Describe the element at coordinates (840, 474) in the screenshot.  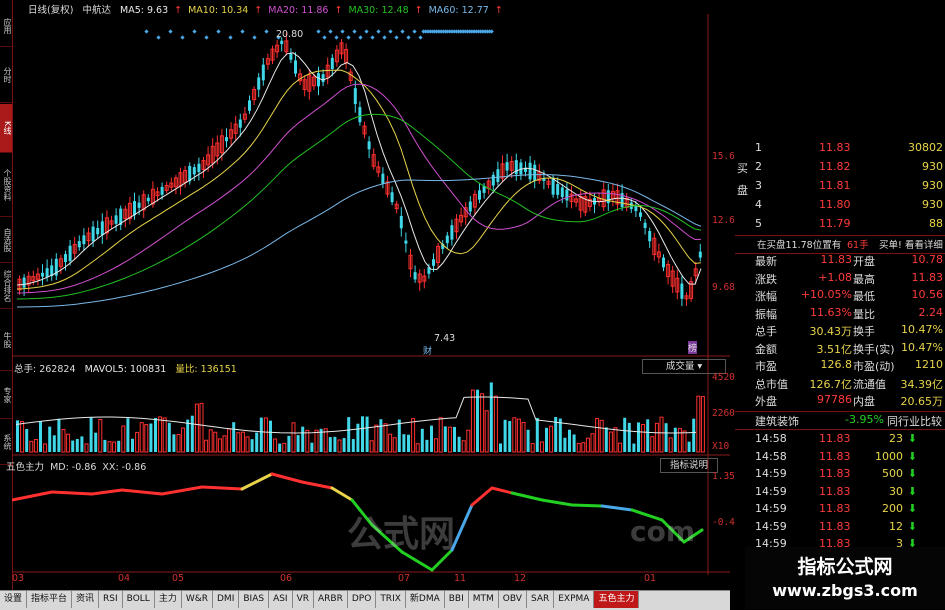
I see `tick-row: 14:59 11.83 500 ⬇` at that location.